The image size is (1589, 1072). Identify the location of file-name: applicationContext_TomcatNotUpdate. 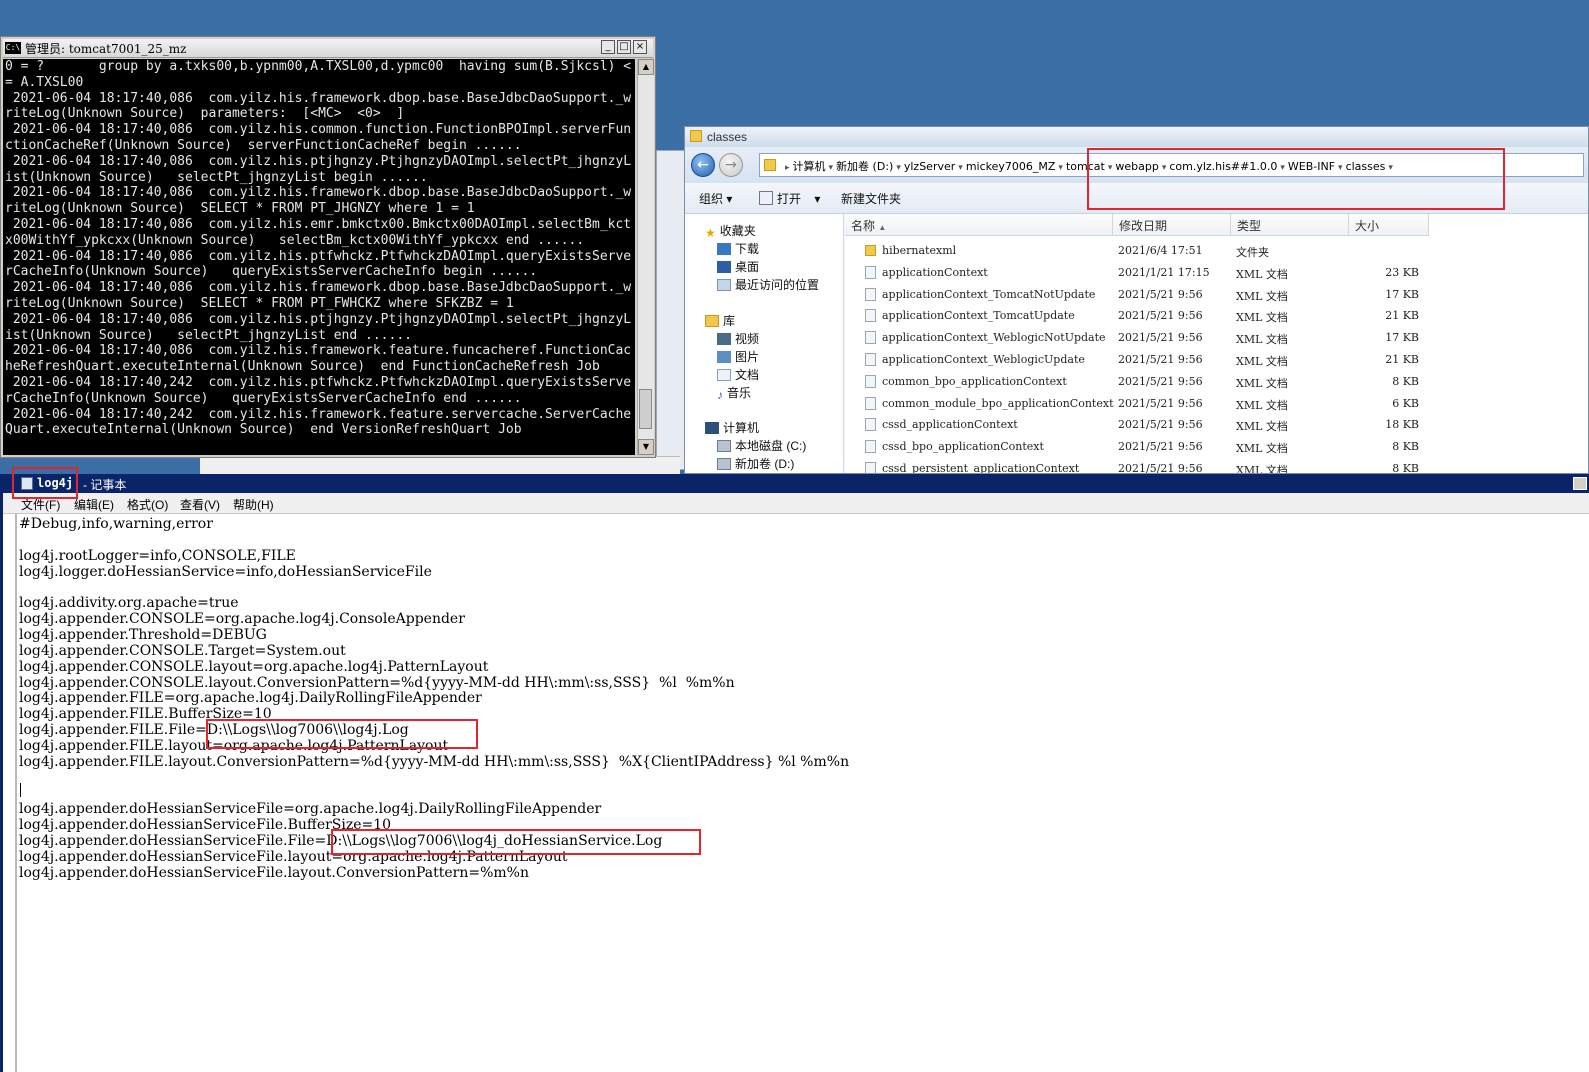
(989, 294).